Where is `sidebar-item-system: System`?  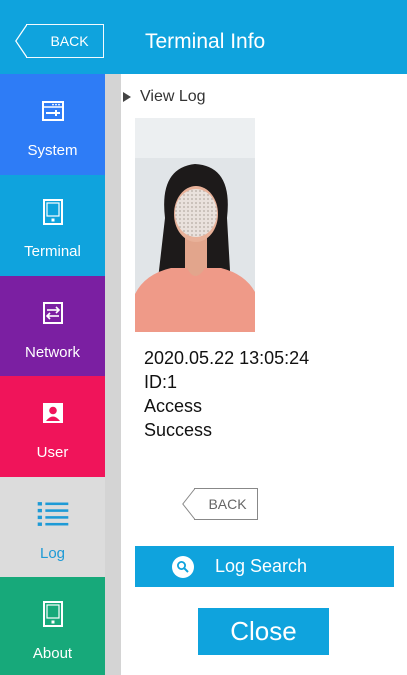 sidebar-item-system: System is located at coordinates (52, 124).